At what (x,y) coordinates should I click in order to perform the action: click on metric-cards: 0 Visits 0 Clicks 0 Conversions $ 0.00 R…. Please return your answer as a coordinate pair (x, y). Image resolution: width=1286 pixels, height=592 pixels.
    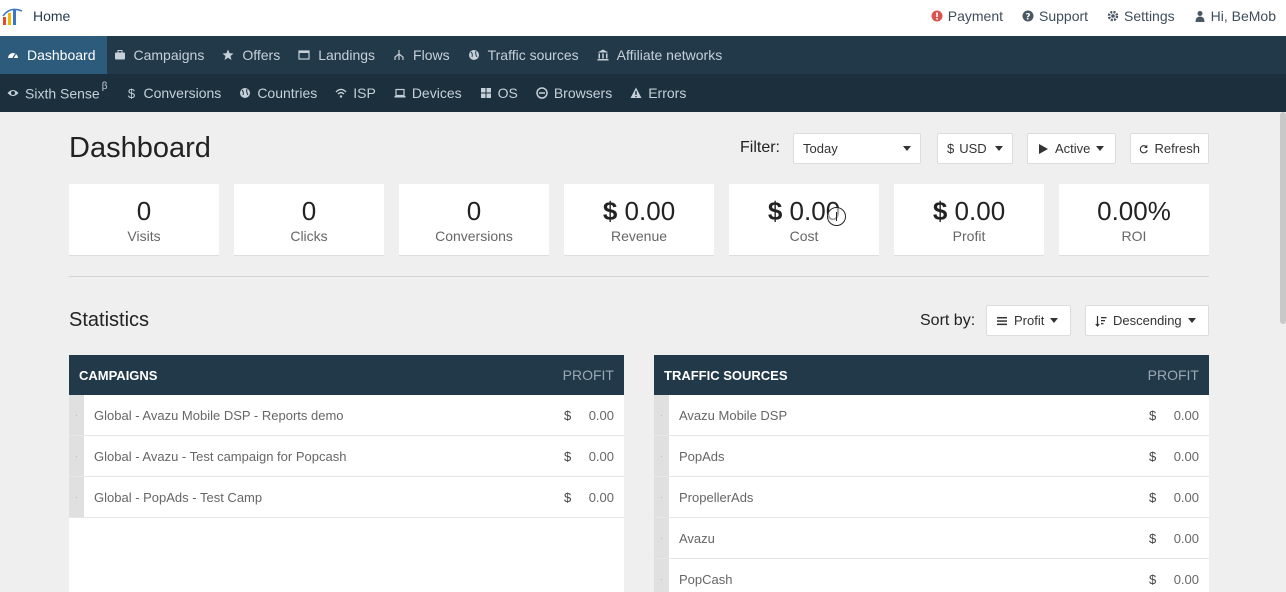
    Looking at the image, I should click on (639, 220).